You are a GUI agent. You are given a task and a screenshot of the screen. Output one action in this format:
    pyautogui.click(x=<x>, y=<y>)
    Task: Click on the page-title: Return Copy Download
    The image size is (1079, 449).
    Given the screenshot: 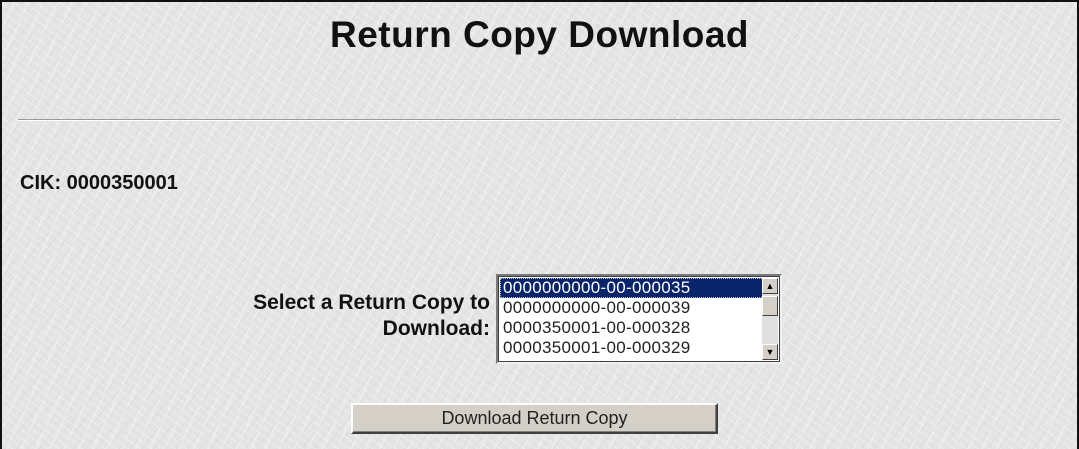 What is the action you would take?
    pyautogui.click(x=539, y=34)
    